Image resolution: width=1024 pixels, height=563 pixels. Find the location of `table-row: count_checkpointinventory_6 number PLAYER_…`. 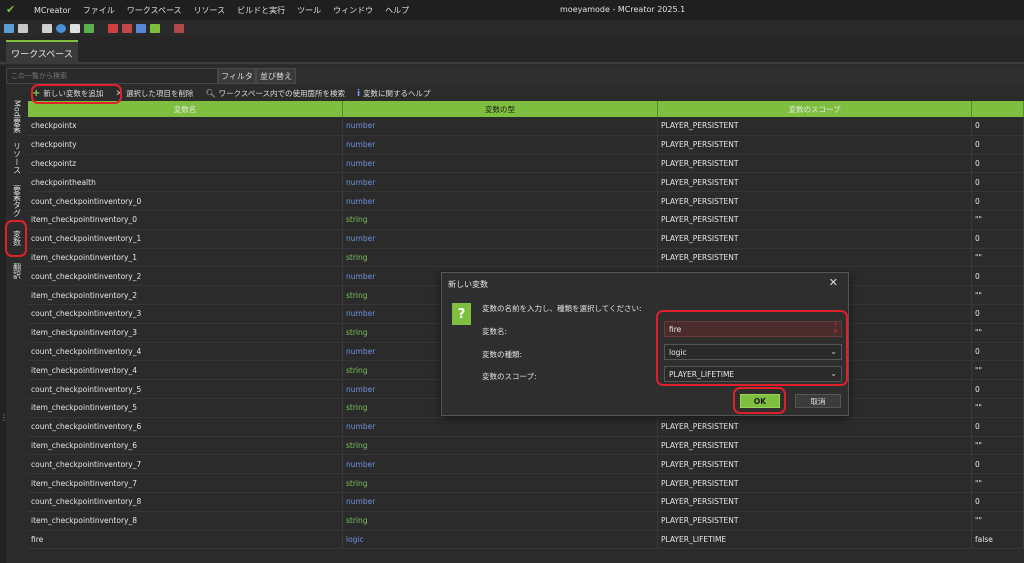

table-row: count_checkpointinventory_6 number PLAYER_… is located at coordinates (526, 427).